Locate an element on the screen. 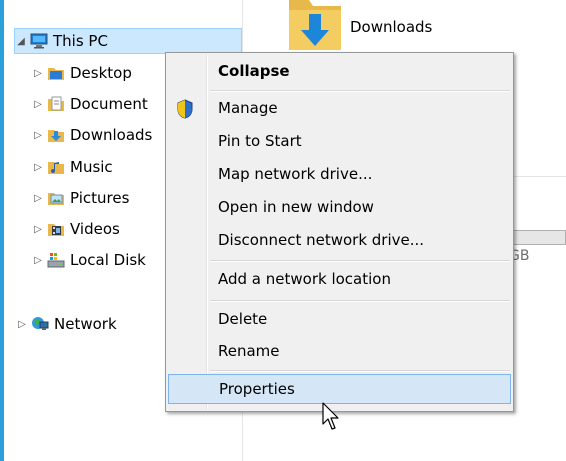 Image resolution: width=566 pixels, height=461 pixels. menu-item-label: Delete is located at coordinates (243, 319).